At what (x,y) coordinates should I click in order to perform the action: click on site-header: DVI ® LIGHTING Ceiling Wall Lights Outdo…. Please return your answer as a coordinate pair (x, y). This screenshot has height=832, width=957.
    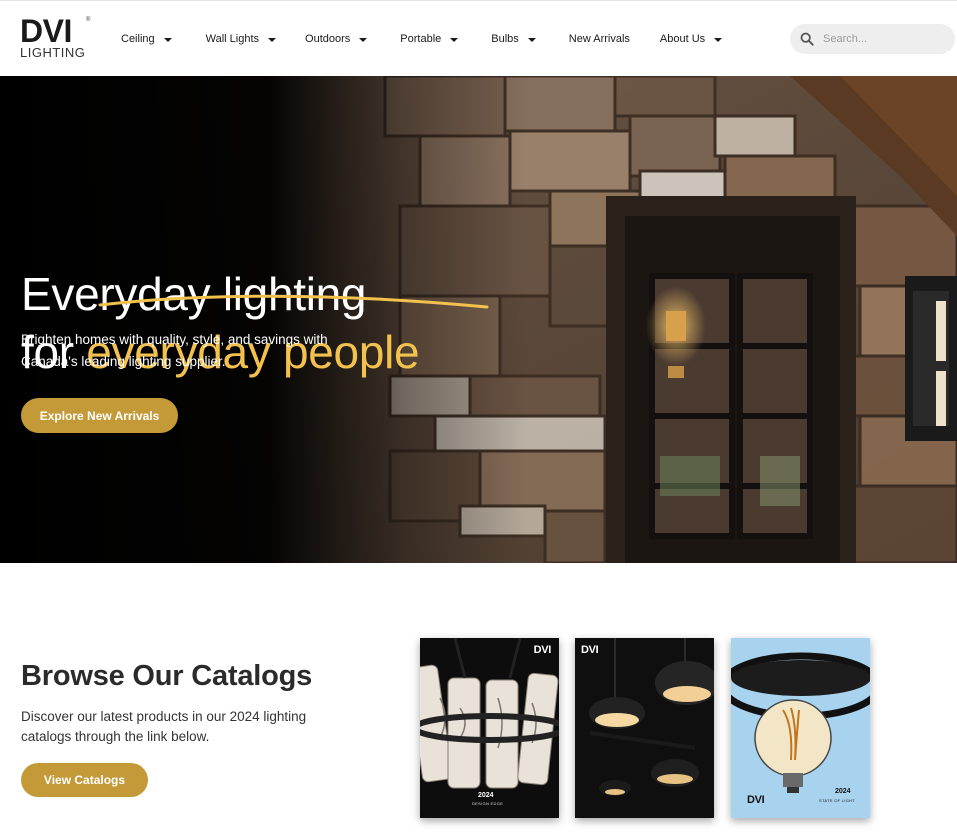
    Looking at the image, I should click on (478, 38).